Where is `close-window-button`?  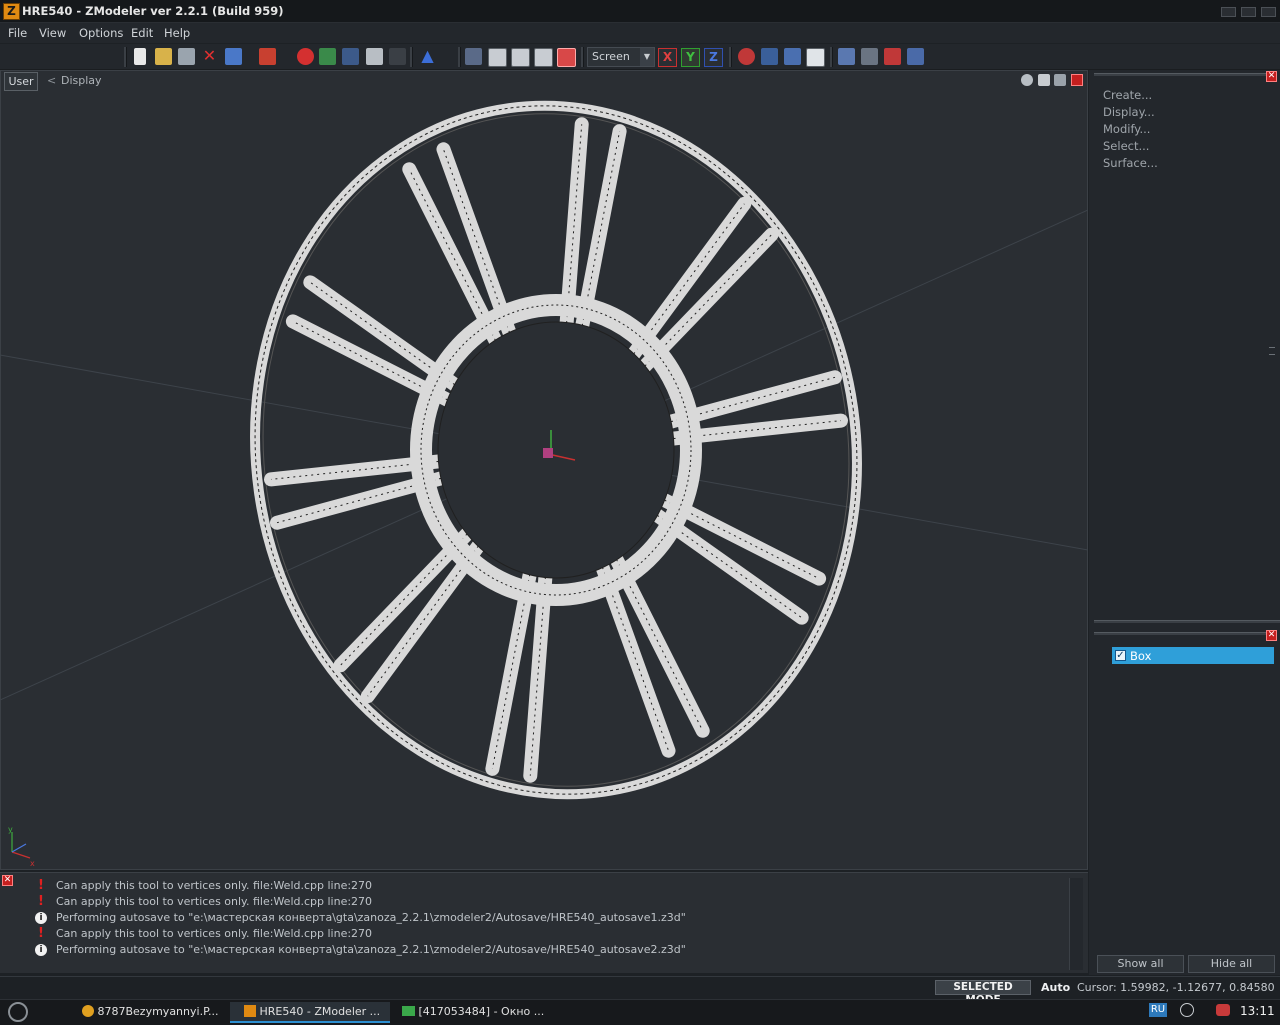 close-window-button is located at coordinates (1268, 12).